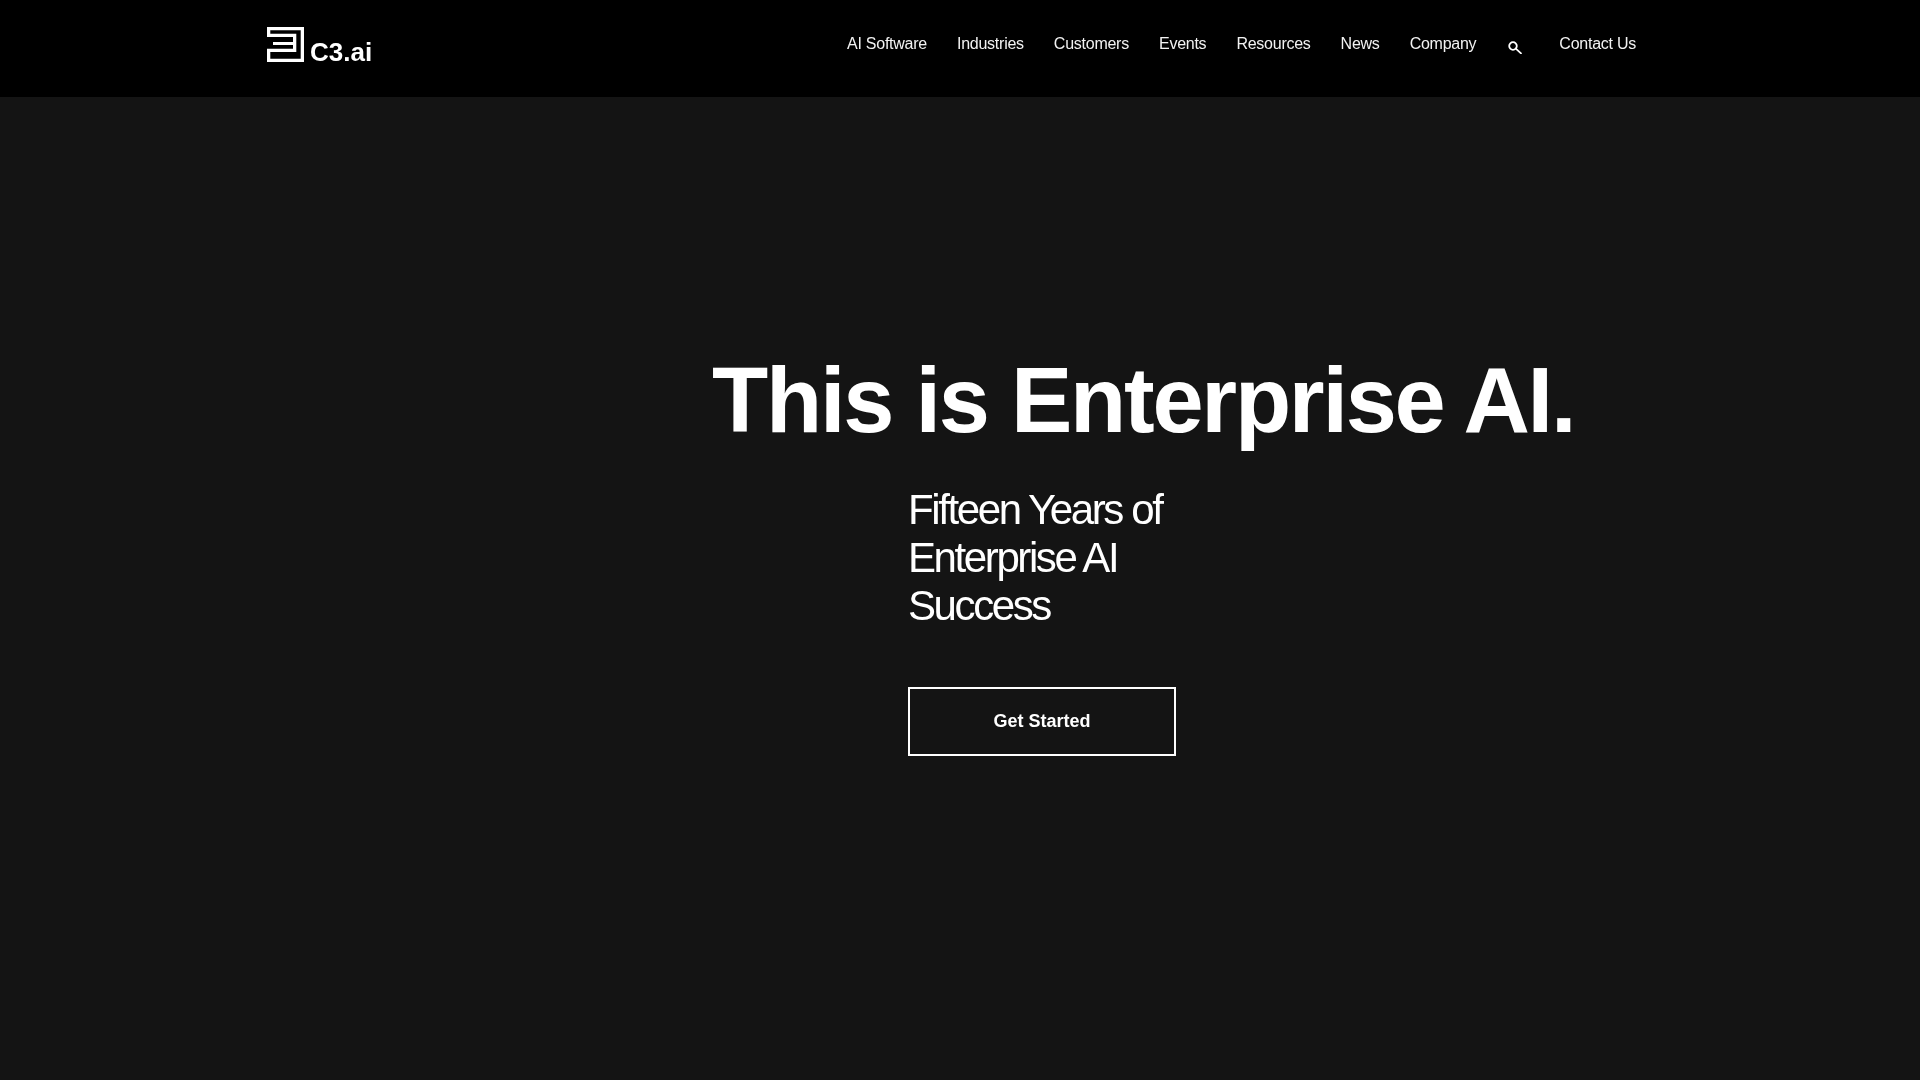 Image resolution: width=1920 pixels, height=1080 pixels. What do you see at coordinates (1182, 44) in the screenshot?
I see `nav-link: Events` at bounding box center [1182, 44].